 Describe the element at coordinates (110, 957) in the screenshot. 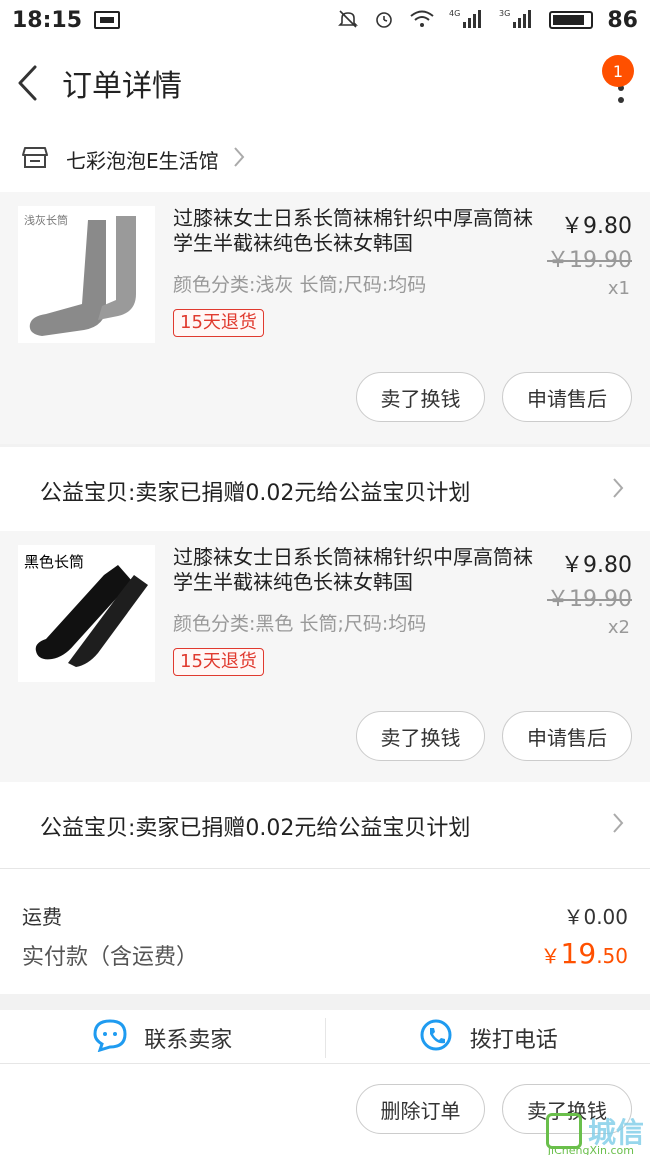

I see `paid-label: 实付款（含运费）` at that location.